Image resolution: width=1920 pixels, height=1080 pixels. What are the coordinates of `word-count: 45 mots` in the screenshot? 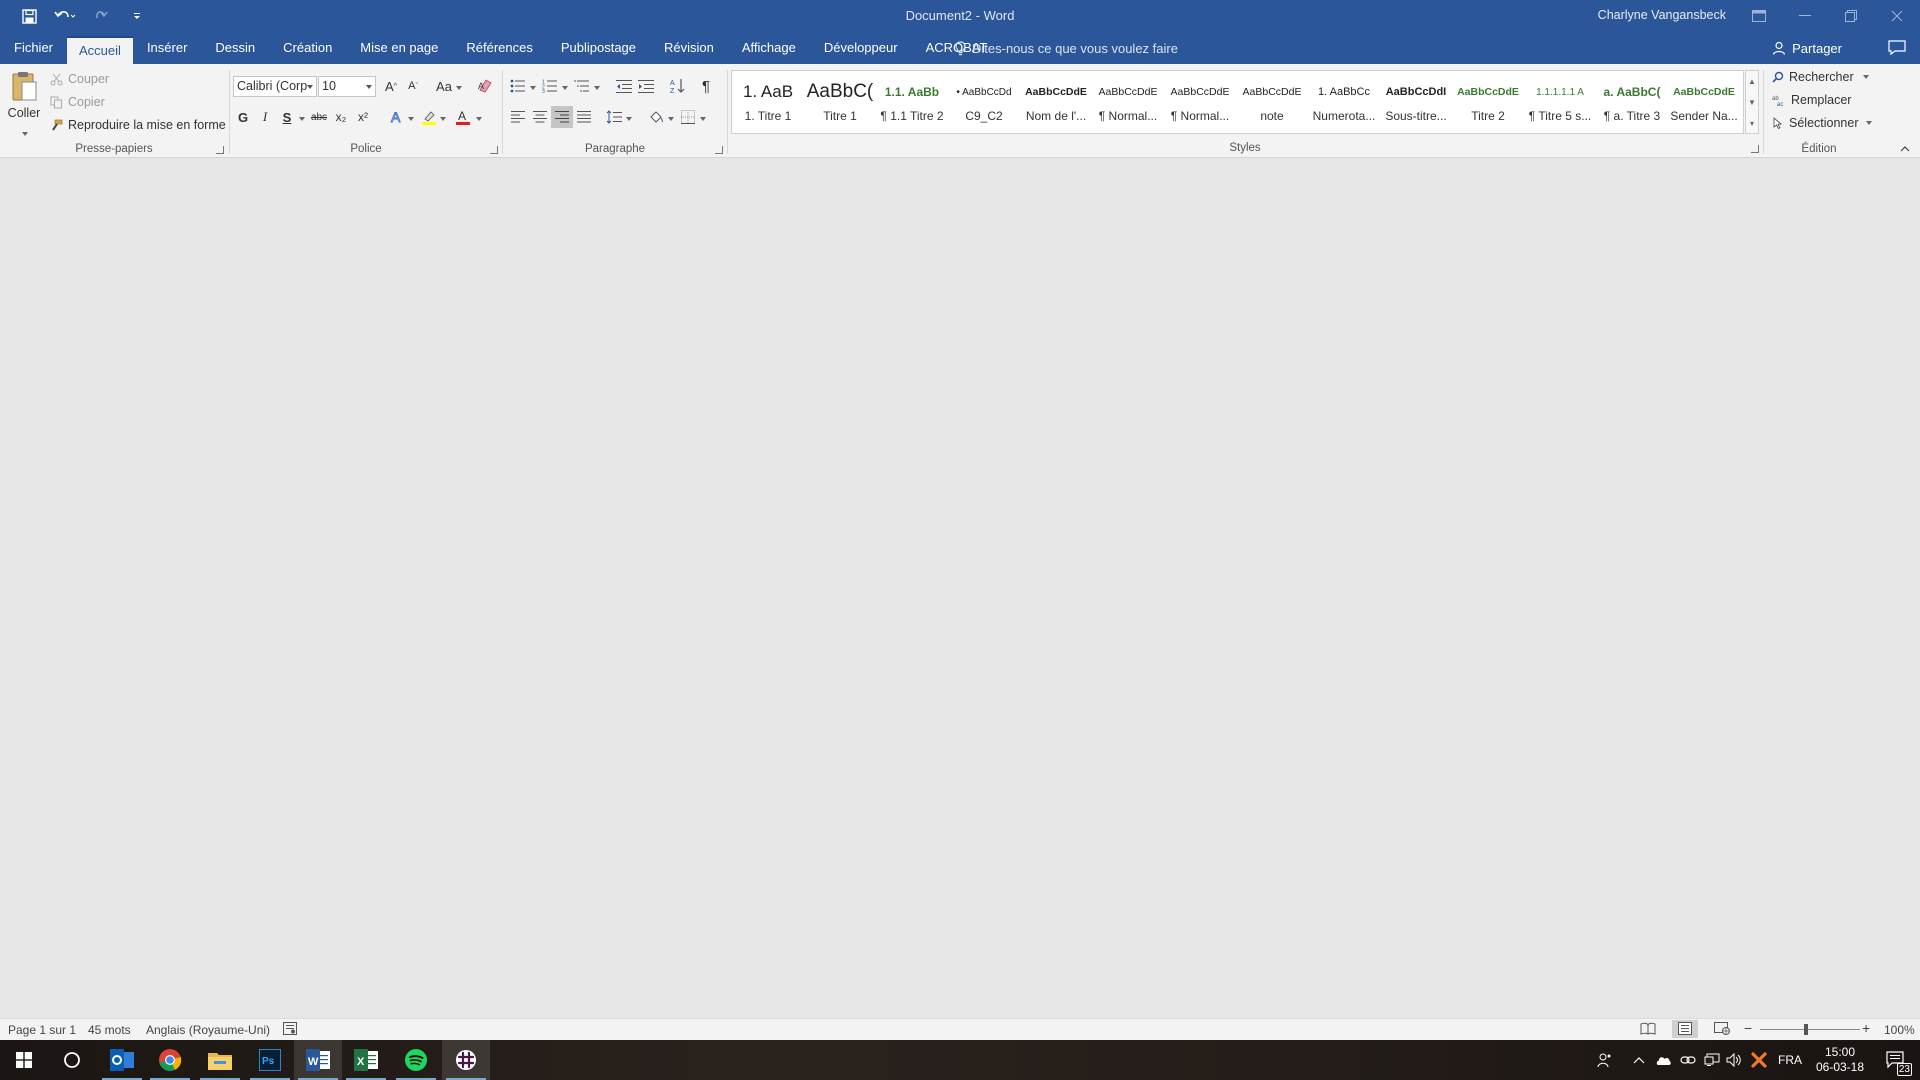 It's located at (109, 1030).